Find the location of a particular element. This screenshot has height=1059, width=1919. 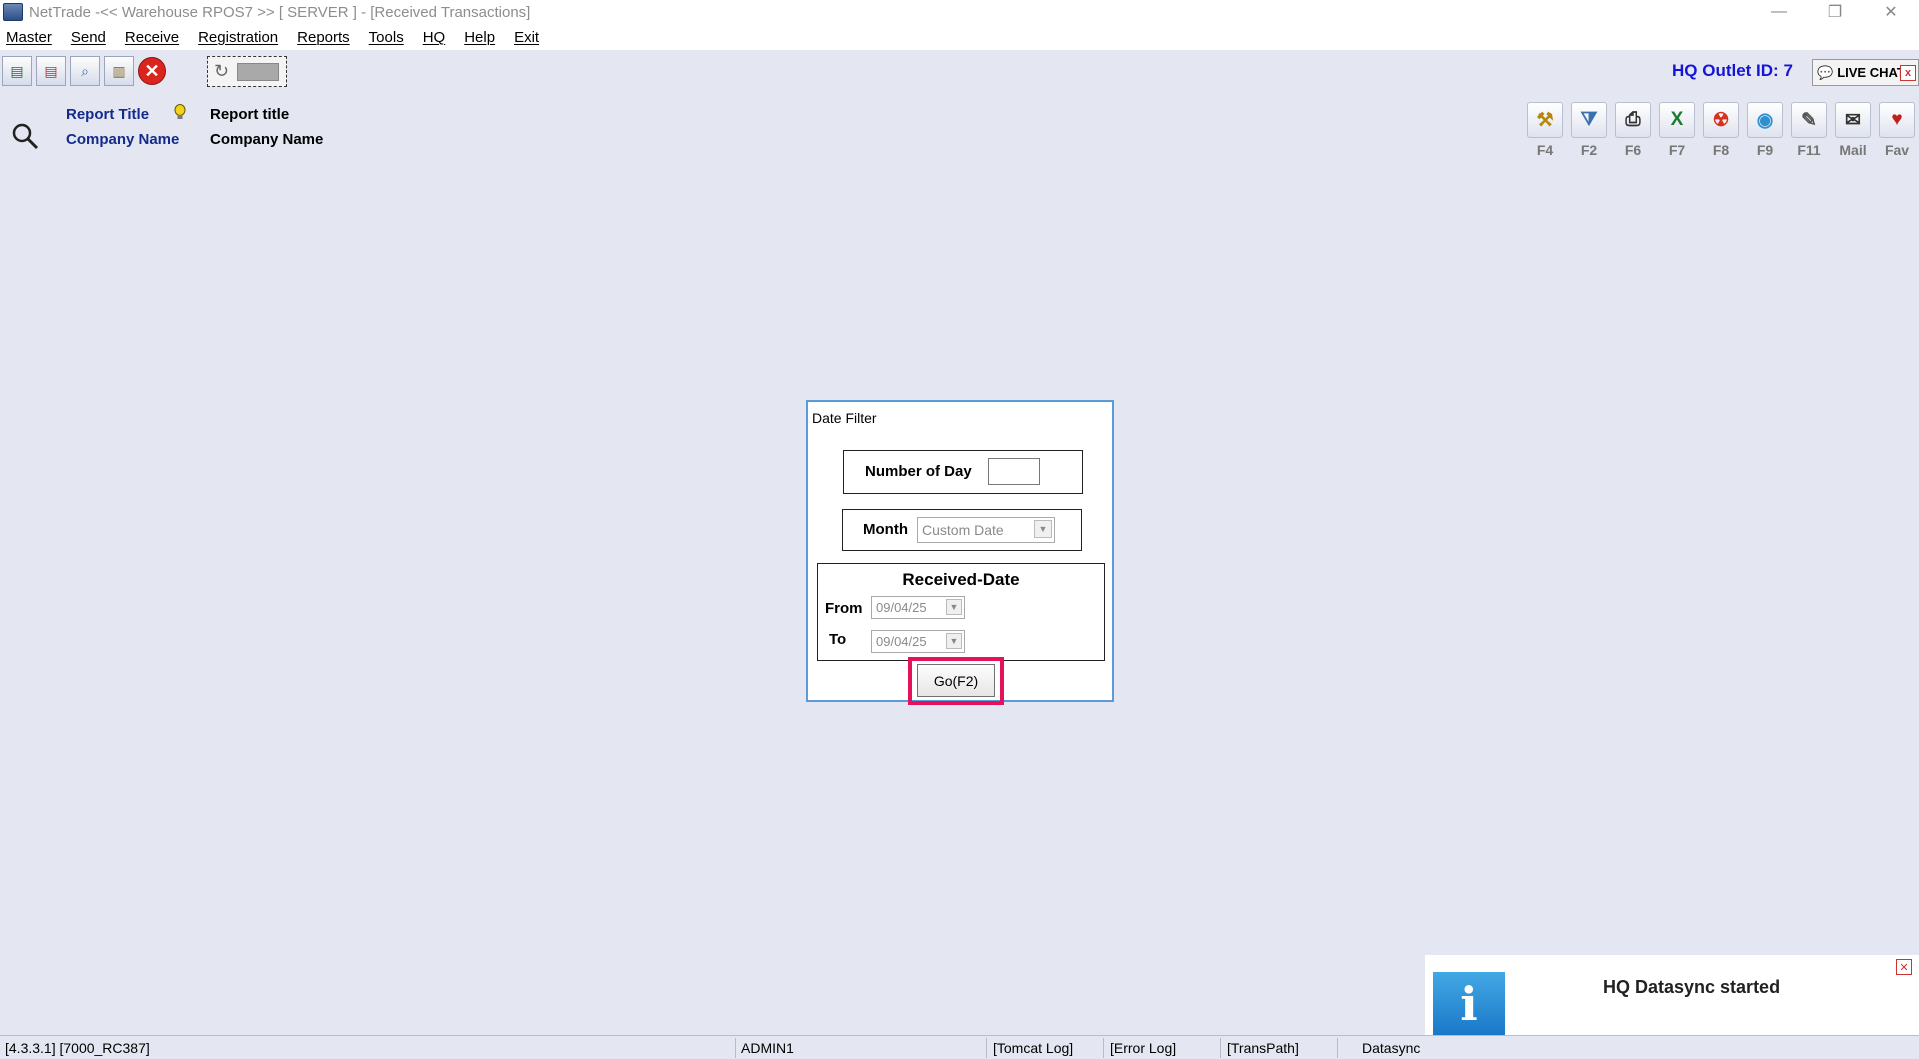

menu-send: Send is located at coordinates (88, 37).